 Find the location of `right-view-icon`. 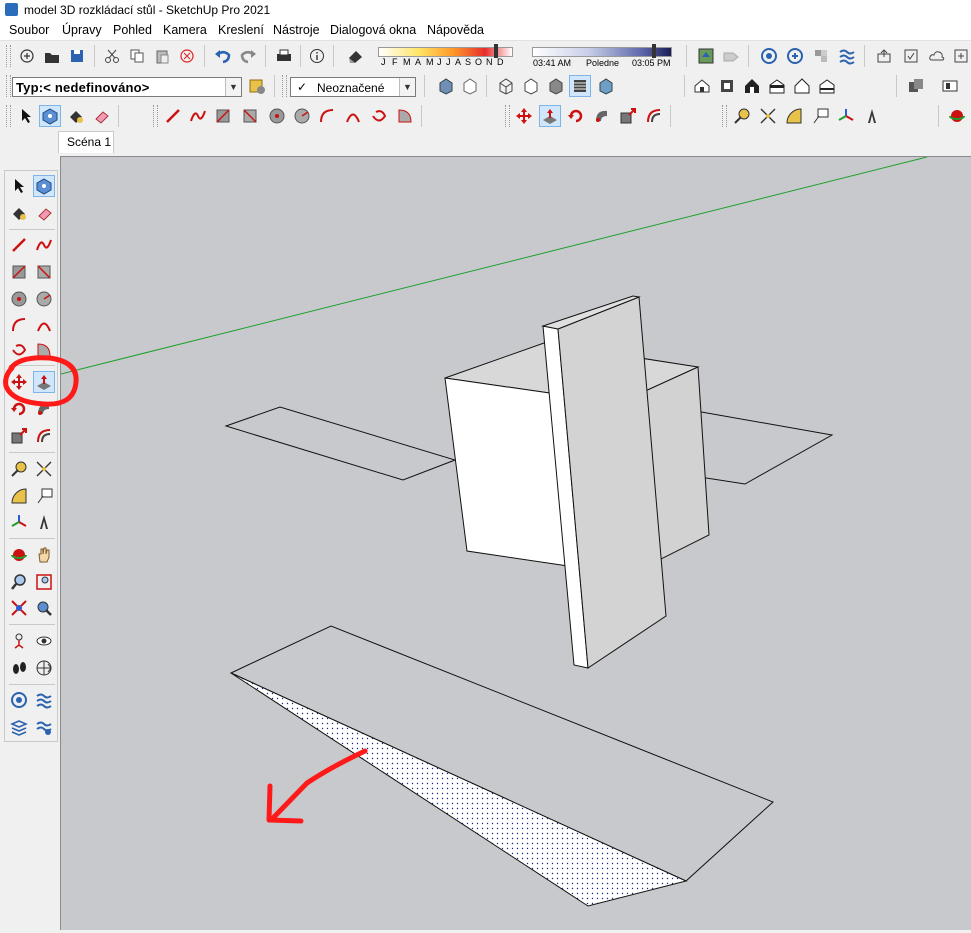

right-view-icon is located at coordinates (777, 86).